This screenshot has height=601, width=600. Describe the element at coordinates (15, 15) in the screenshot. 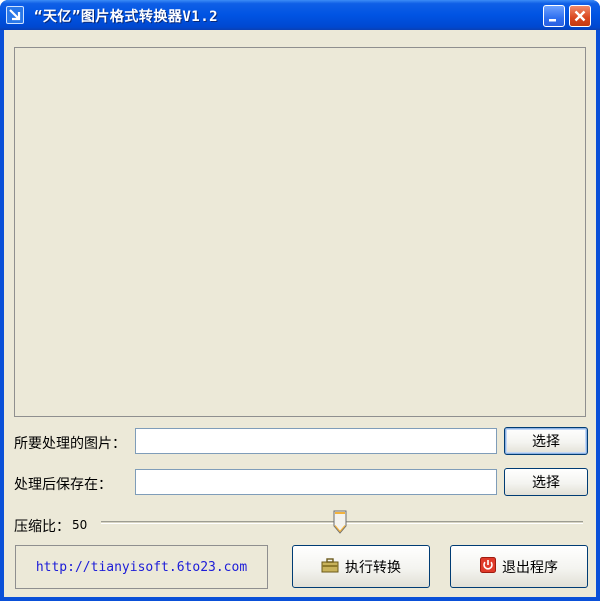

I see `app-arrow-icon` at that location.